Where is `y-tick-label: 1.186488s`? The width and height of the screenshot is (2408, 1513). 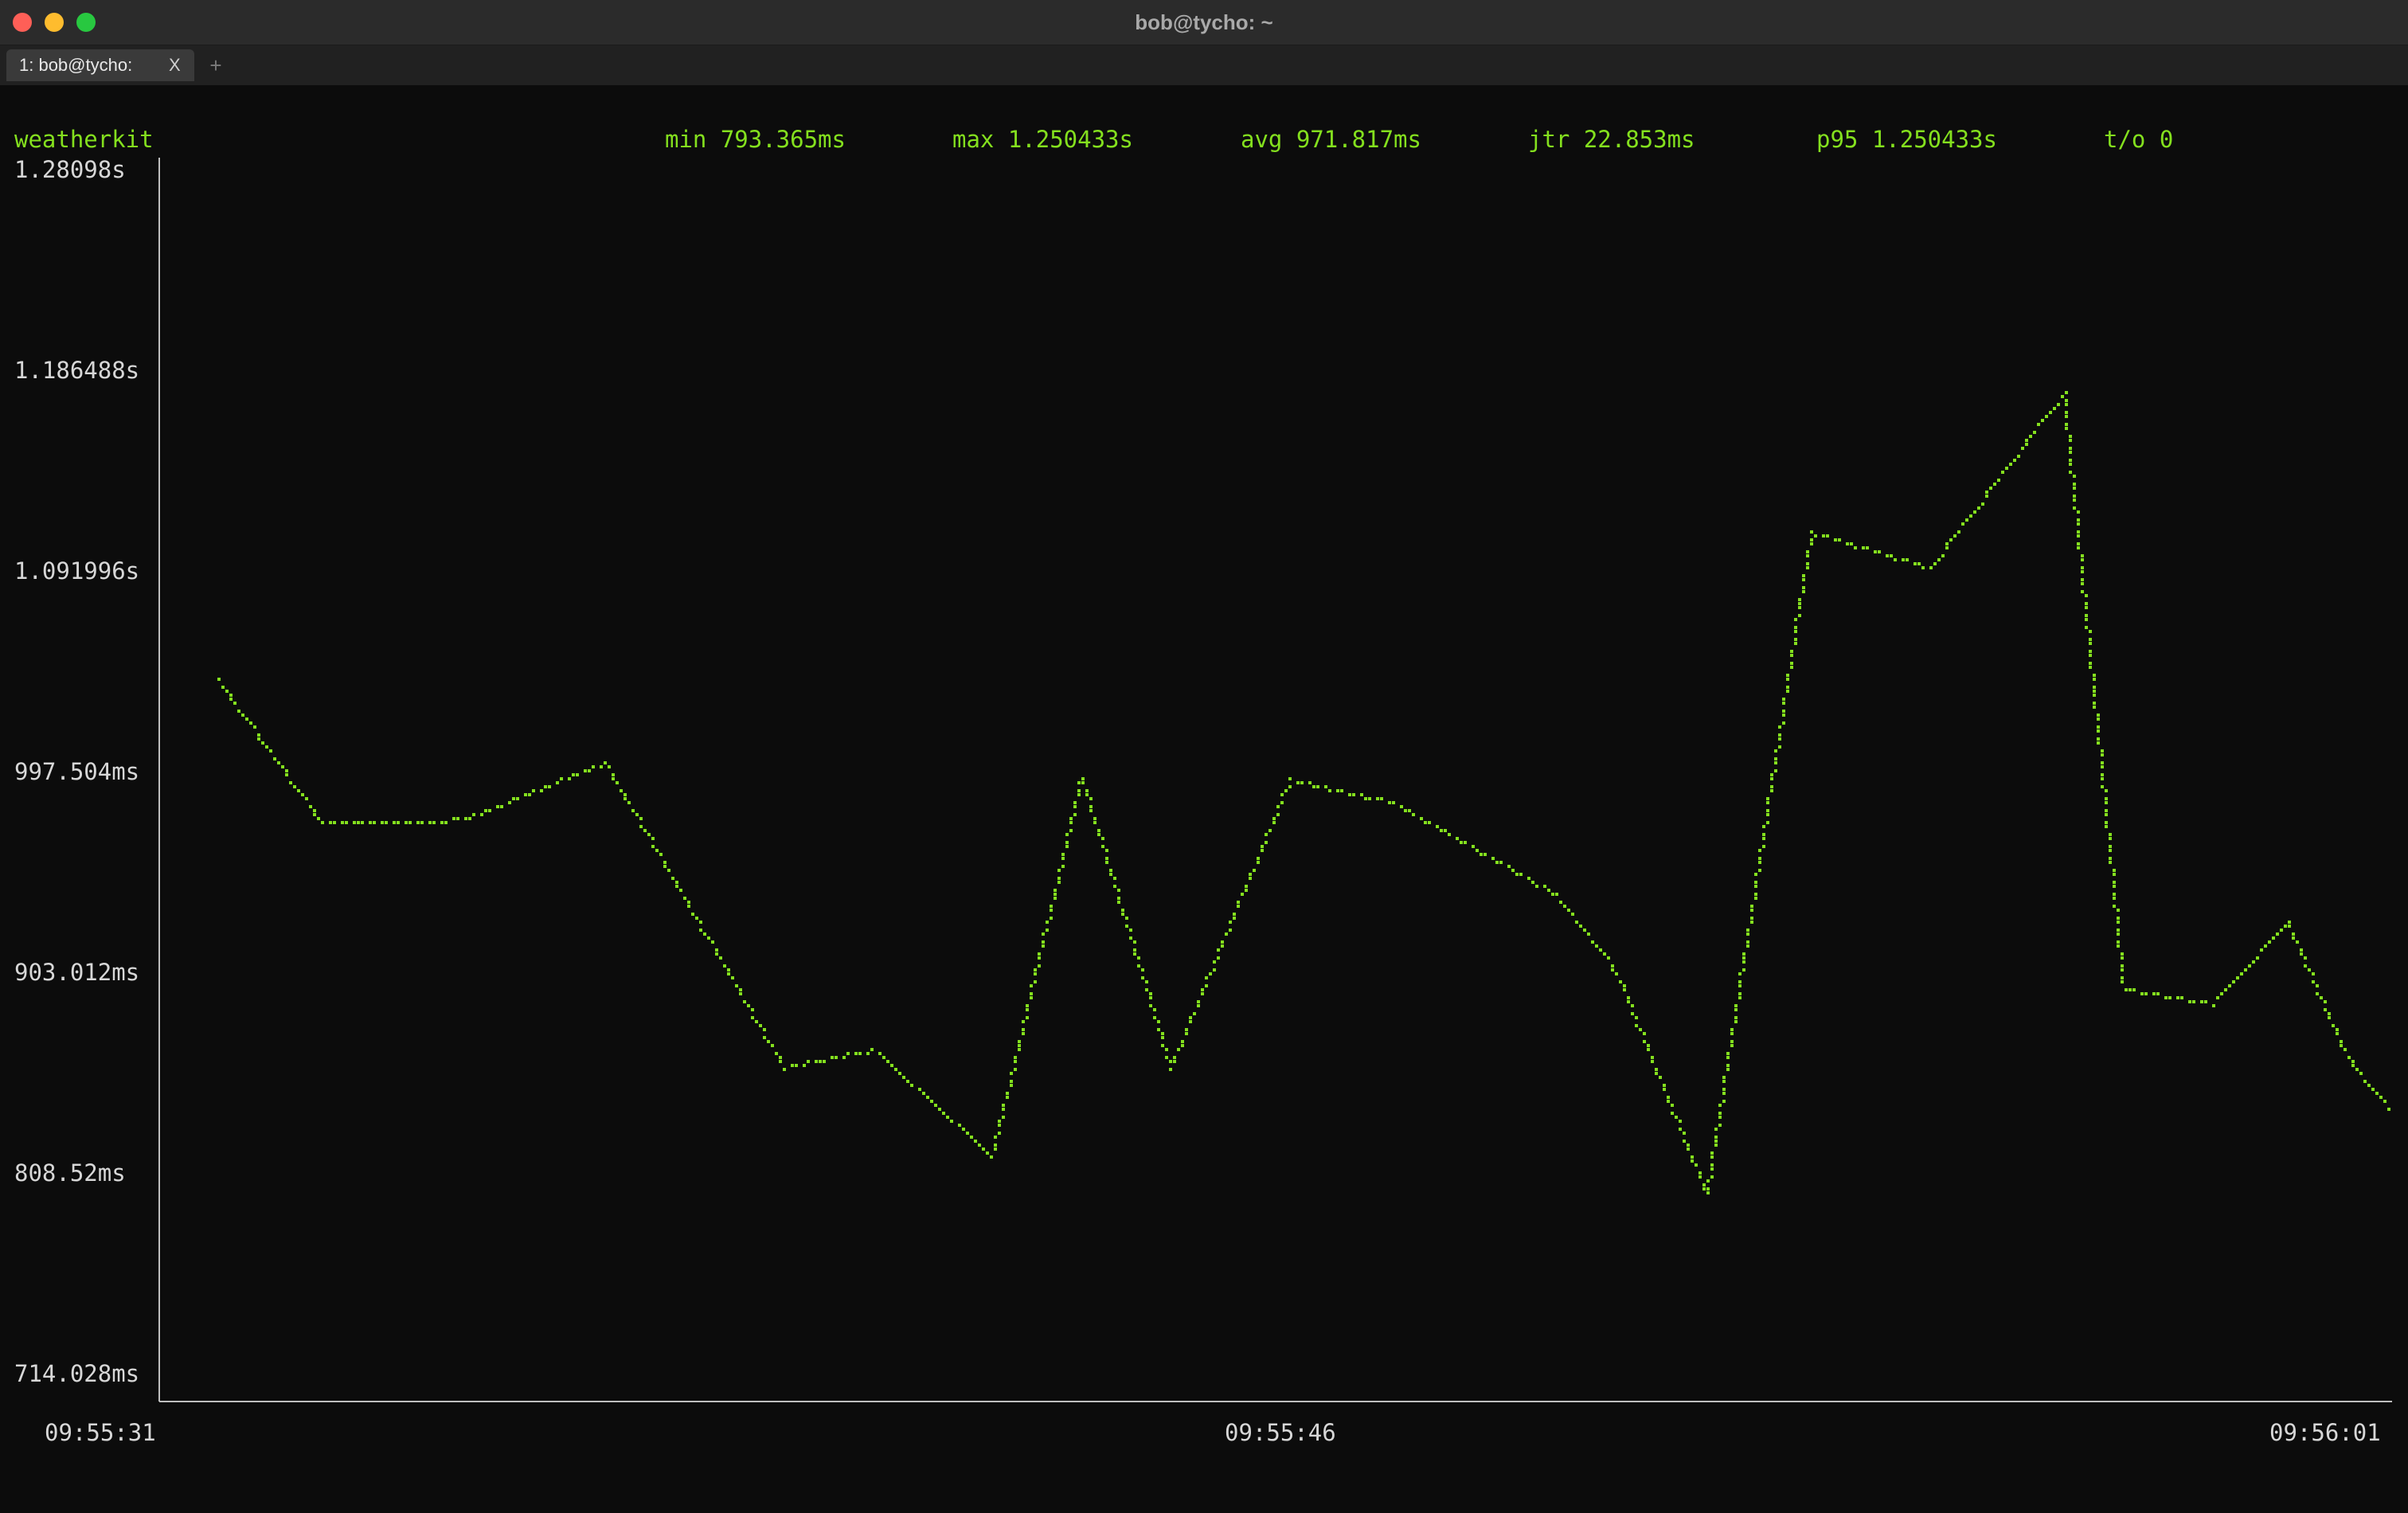 y-tick-label: 1.186488s is located at coordinates (77, 370).